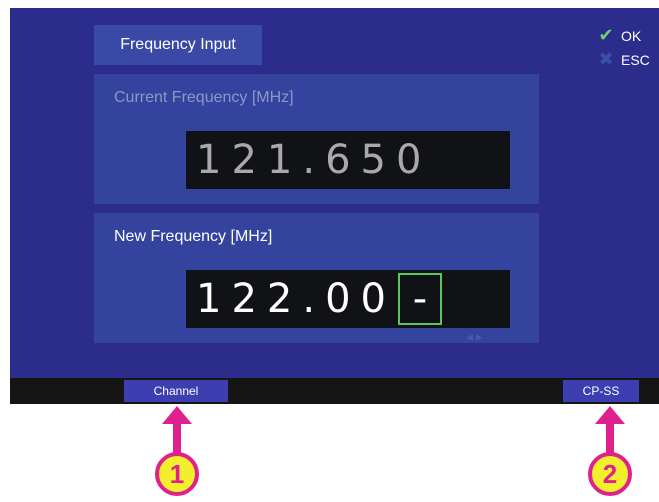 This screenshot has width=659, height=502. What do you see at coordinates (606, 59) in the screenshot?
I see `x-icon: ✖` at bounding box center [606, 59].